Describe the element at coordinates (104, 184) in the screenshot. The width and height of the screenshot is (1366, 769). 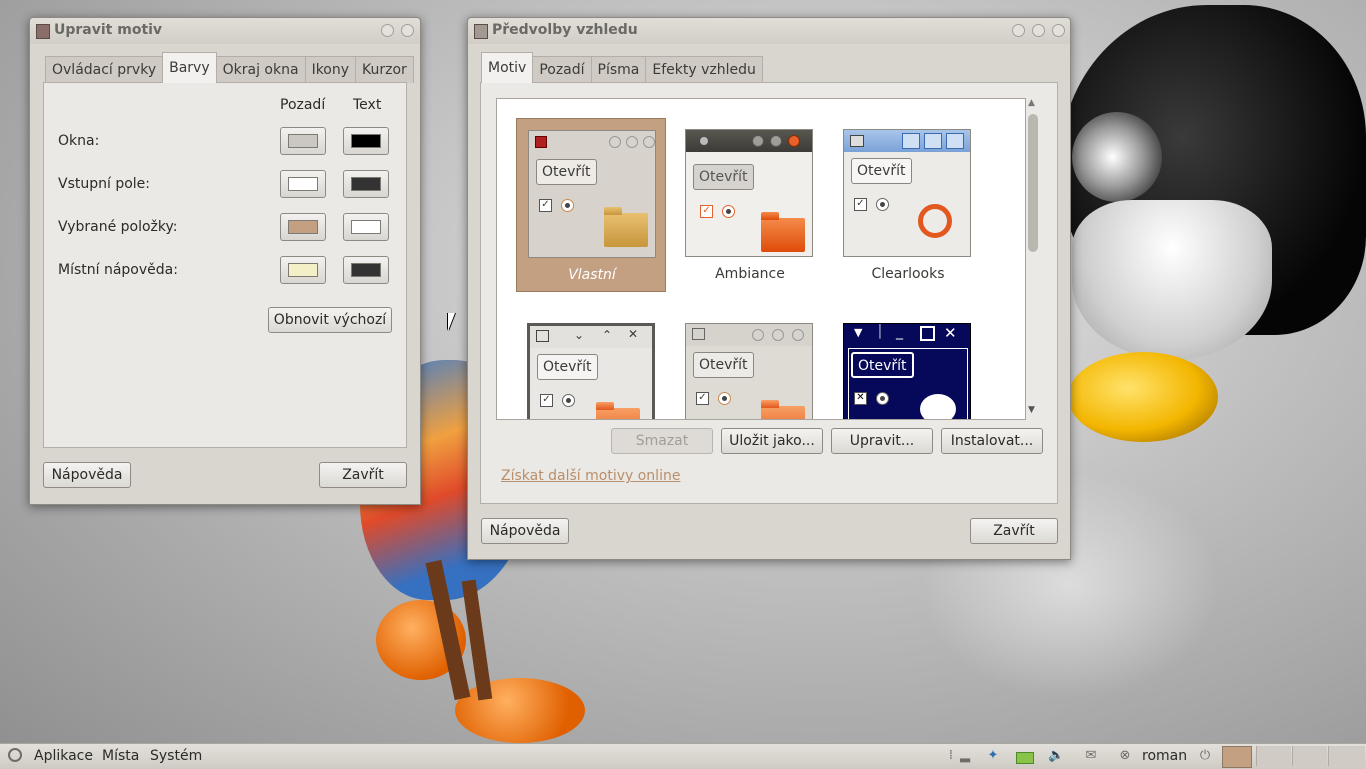
I see `row-label-input-fields: Vstupní pole:` at that location.